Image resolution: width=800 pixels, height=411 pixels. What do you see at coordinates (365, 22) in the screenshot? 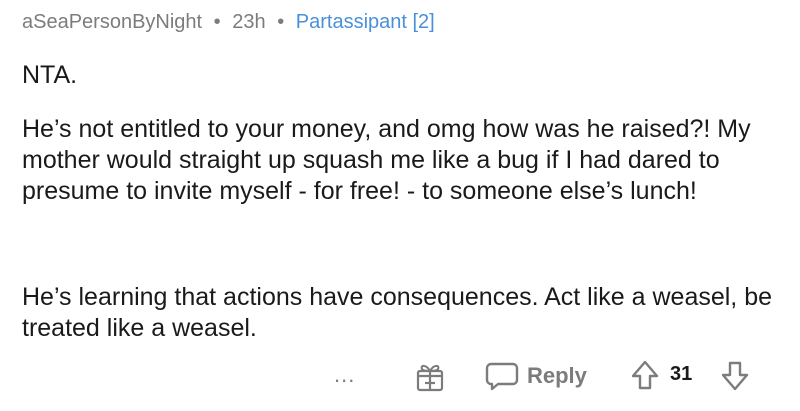
I see `user-flair: Partassipant [2]` at bounding box center [365, 22].